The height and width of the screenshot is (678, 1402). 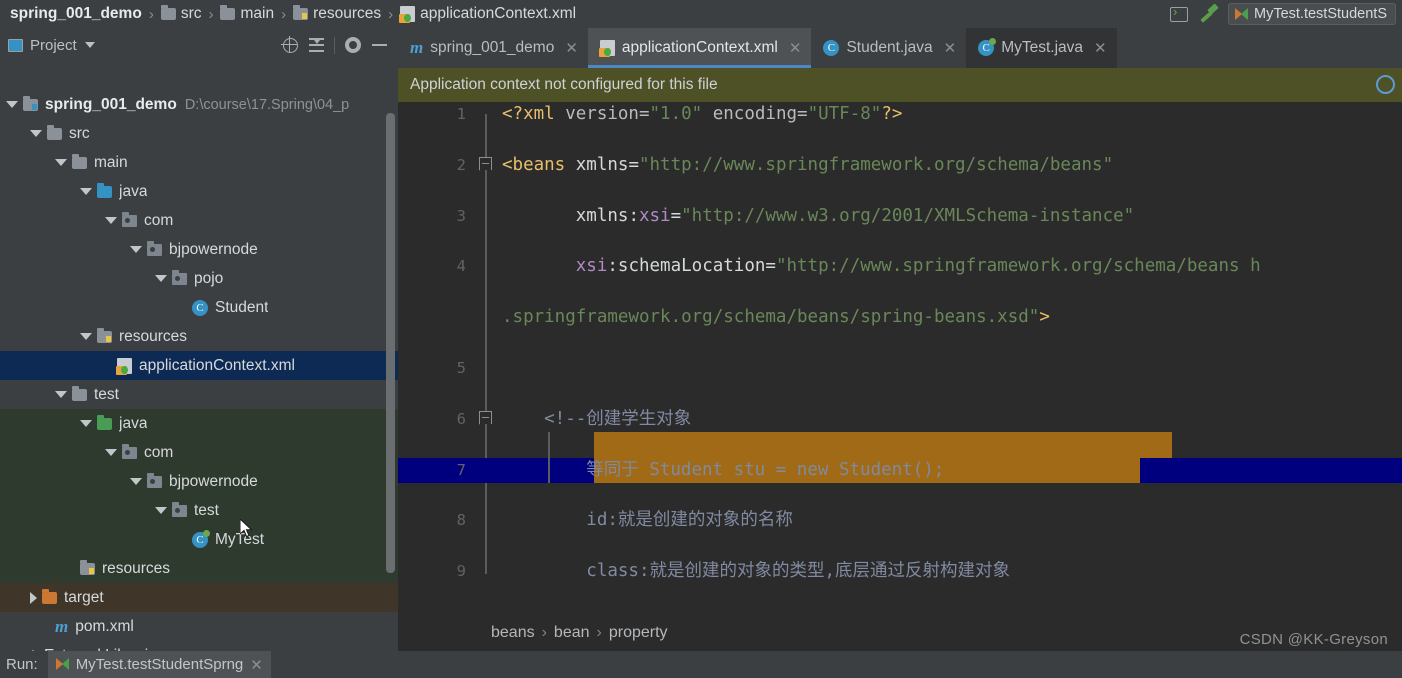 What do you see at coordinates (699, 48) in the screenshot?
I see `tab-application-context-xml: applicationContext.xml ✕` at bounding box center [699, 48].